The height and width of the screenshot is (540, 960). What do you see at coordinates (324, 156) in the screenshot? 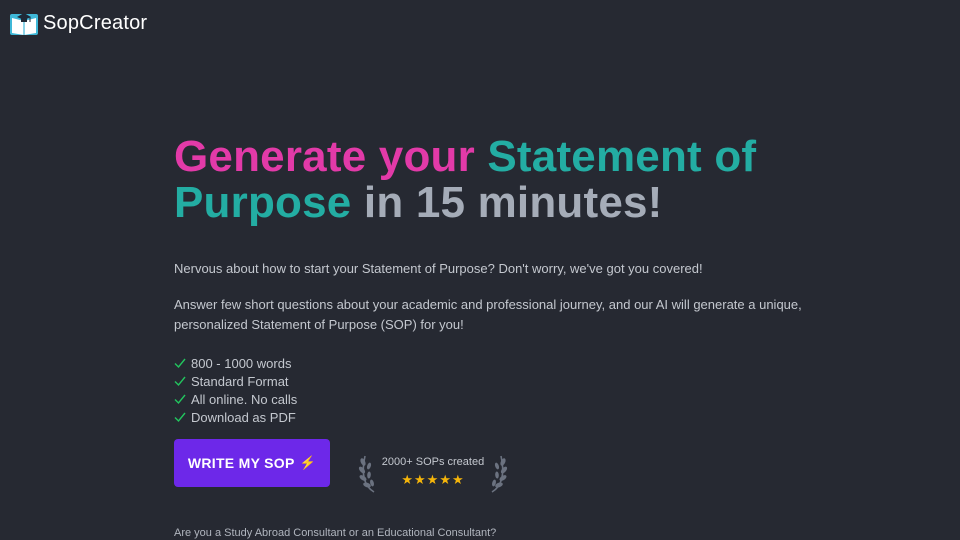
I see `headline-part-1: Generate your` at bounding box center [324, 156].